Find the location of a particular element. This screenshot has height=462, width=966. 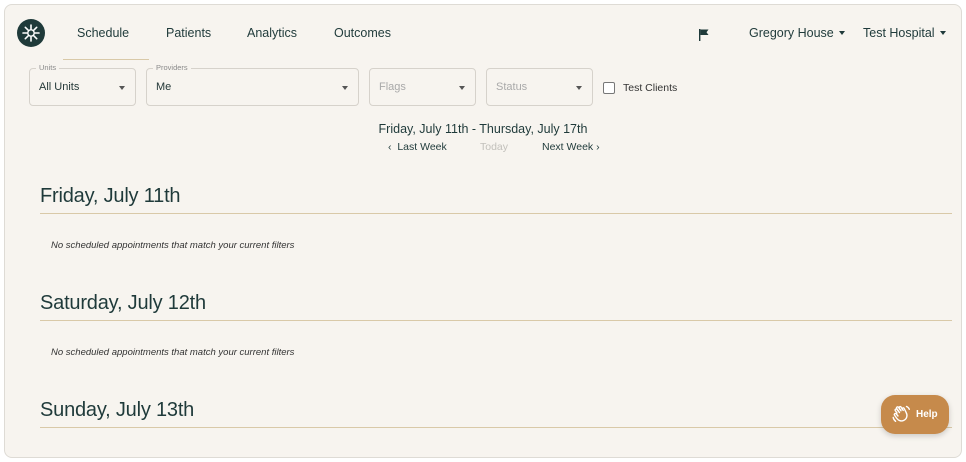

nav-analytics: Analytics is located at coordinates (272, 33).